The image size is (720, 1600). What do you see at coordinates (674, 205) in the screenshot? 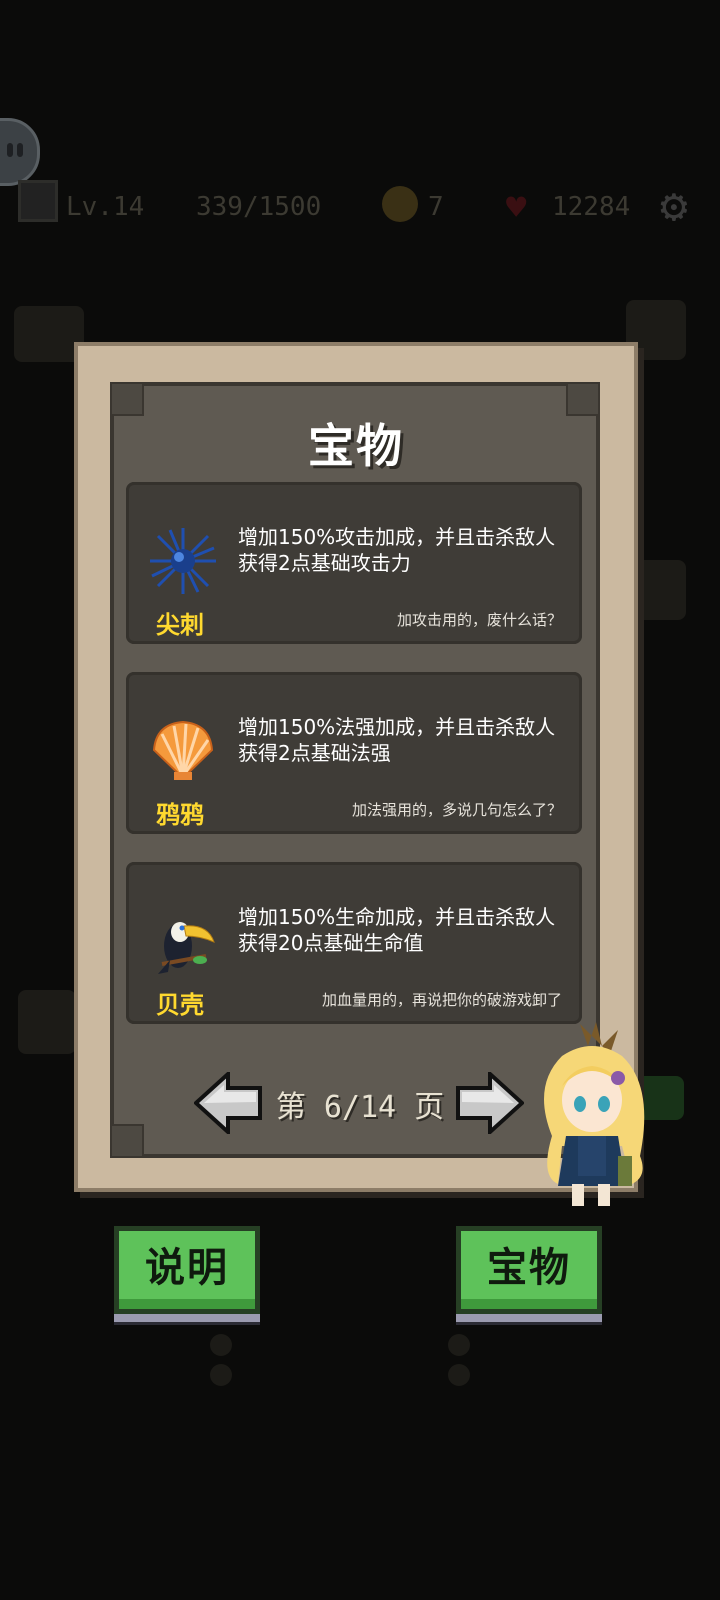
I see `gear-icon: ⚙` at bounding box center [674, 205].